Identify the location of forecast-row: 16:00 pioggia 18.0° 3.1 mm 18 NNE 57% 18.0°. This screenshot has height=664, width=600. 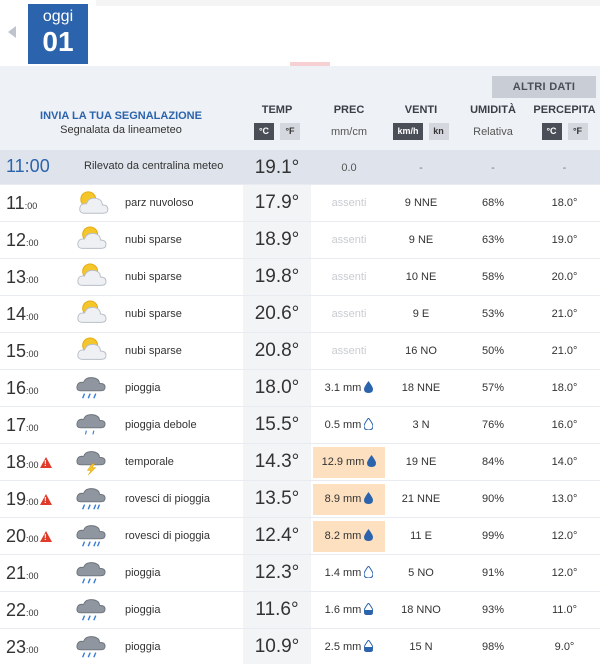
(300, 387).